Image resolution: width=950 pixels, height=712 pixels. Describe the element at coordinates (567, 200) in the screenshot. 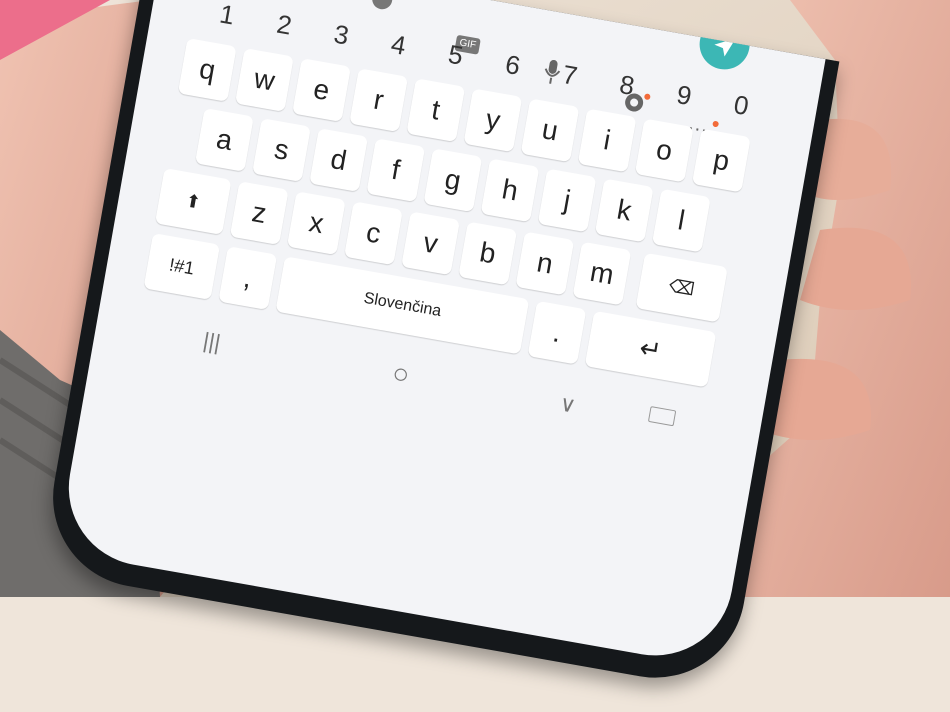

I see `key-j: j` at that location.